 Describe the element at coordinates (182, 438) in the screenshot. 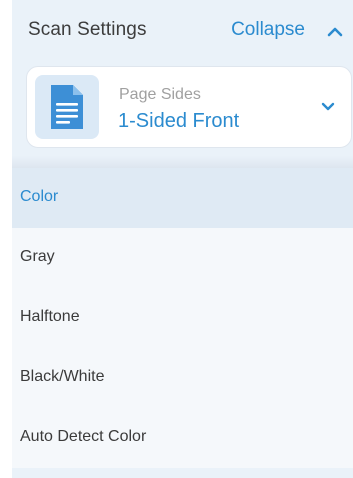

I see `option-auto-detect-color: Auto Detect Color` at that location.